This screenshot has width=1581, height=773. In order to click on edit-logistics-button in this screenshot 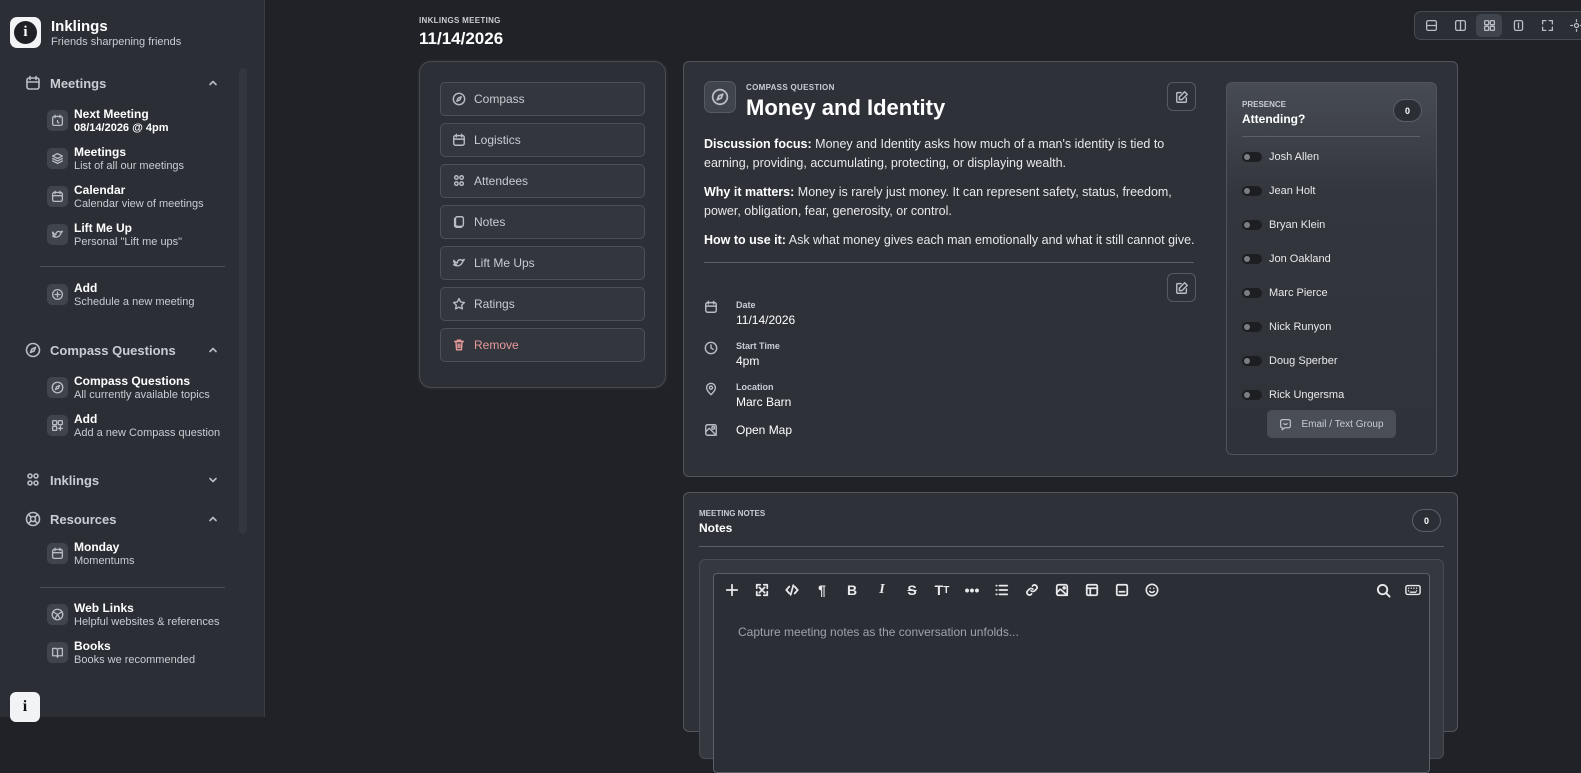, I will do `click(1181, 287)`.